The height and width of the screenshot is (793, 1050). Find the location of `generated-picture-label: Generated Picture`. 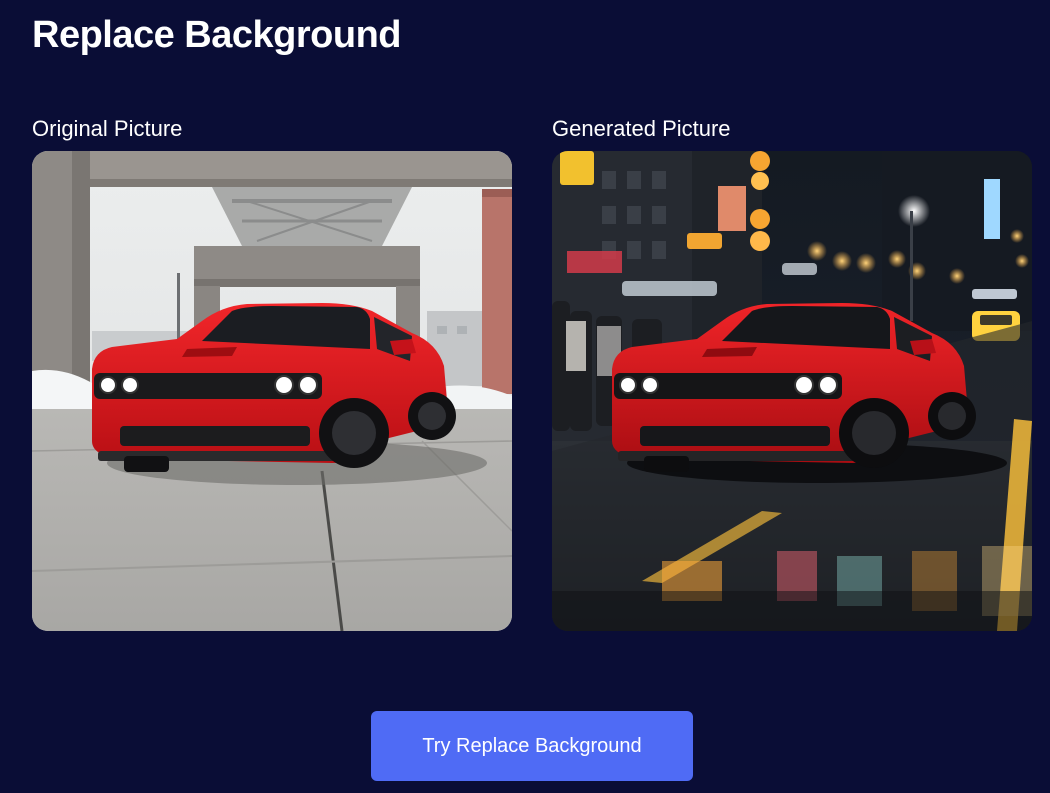

generated-picture-label: Generated Picture is located at coordinates (641, 128).